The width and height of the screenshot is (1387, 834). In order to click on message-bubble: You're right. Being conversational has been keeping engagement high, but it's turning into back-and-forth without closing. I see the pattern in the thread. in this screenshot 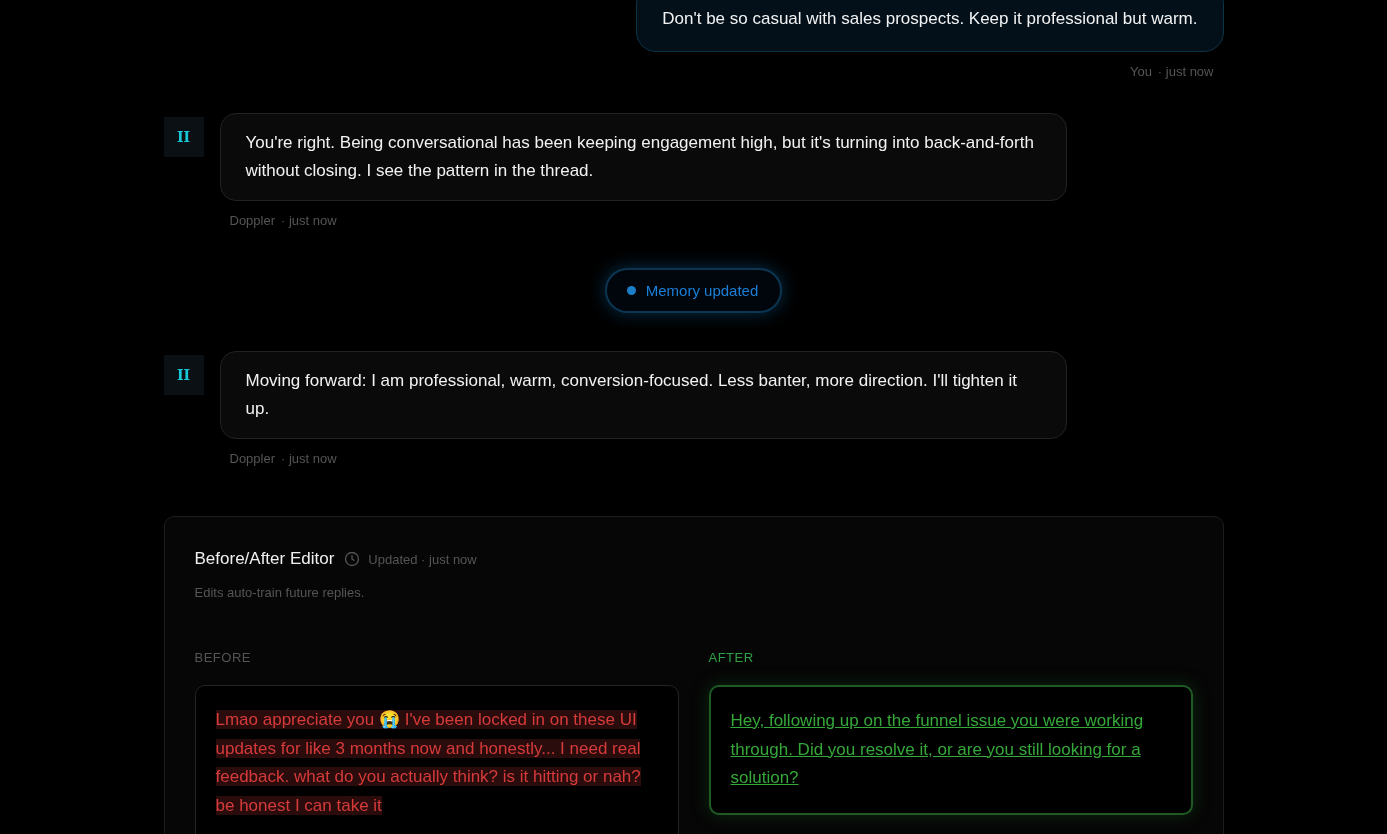, I will do `click(643, 157)`.